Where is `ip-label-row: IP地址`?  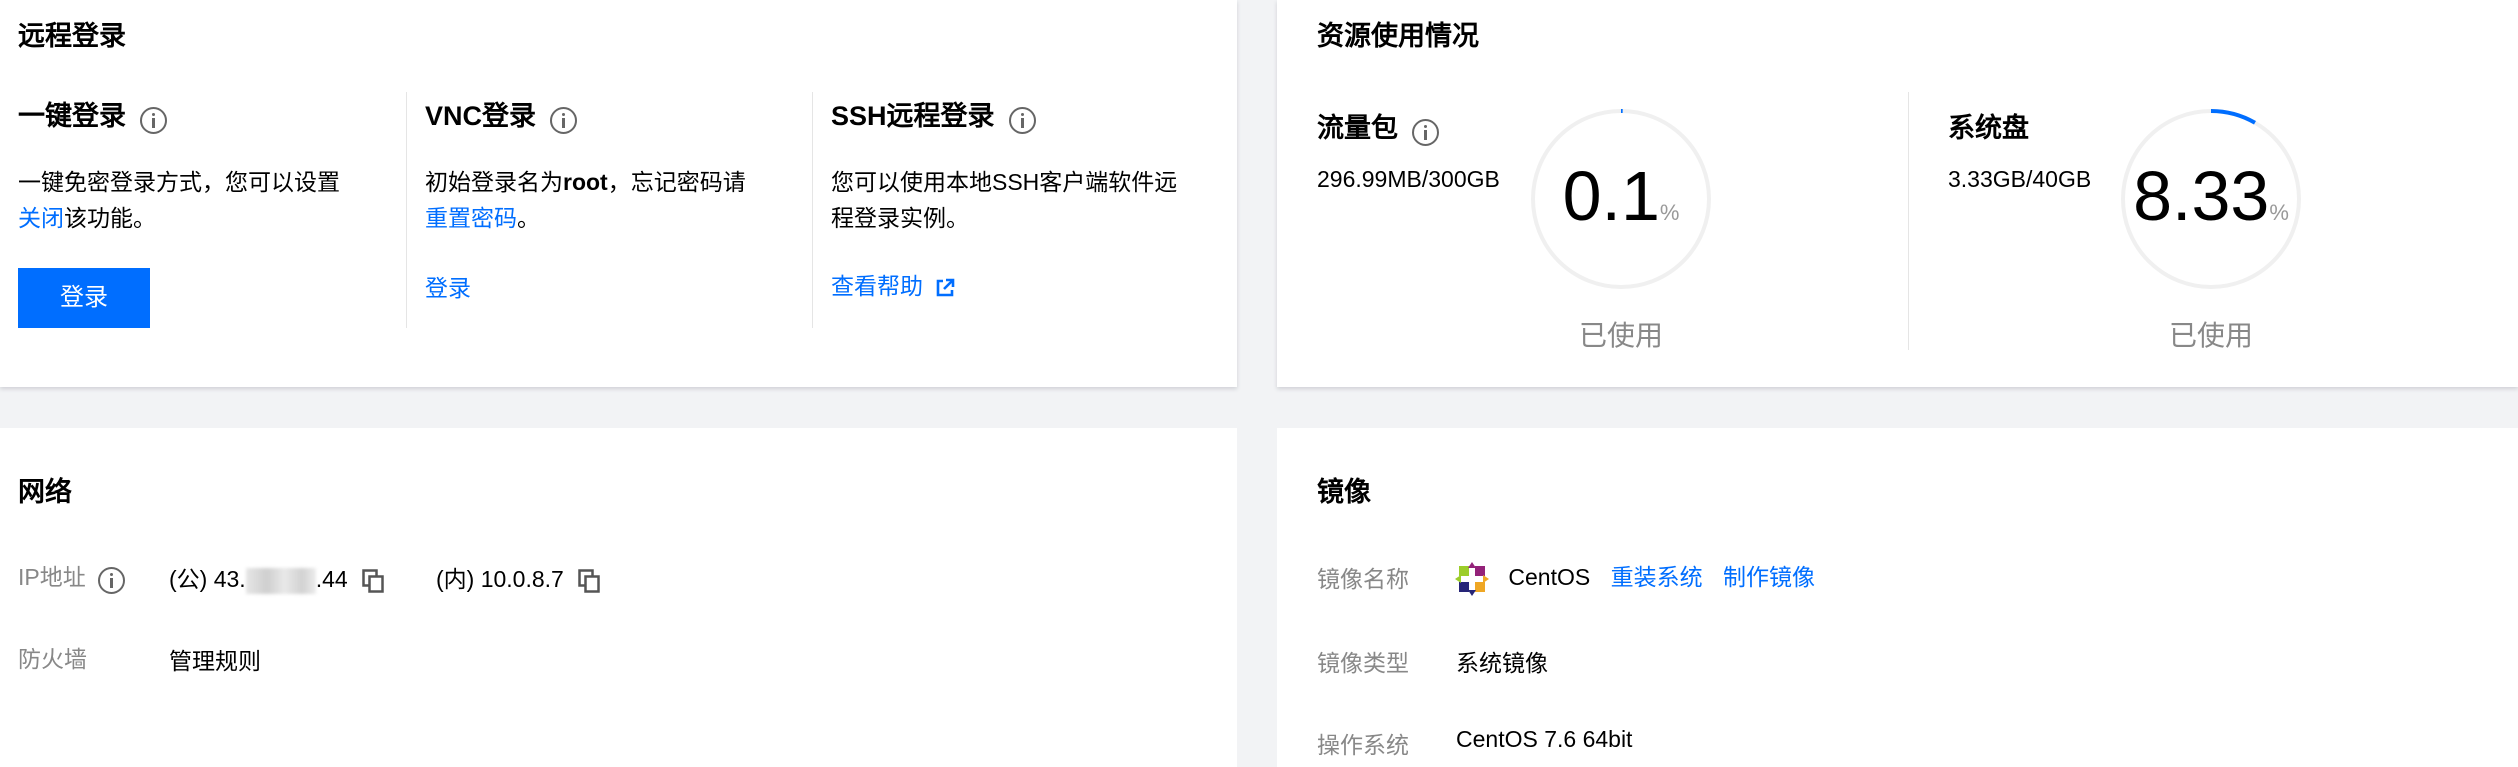 ip-label-row: IP地址 is located at coordinates (72, 576).